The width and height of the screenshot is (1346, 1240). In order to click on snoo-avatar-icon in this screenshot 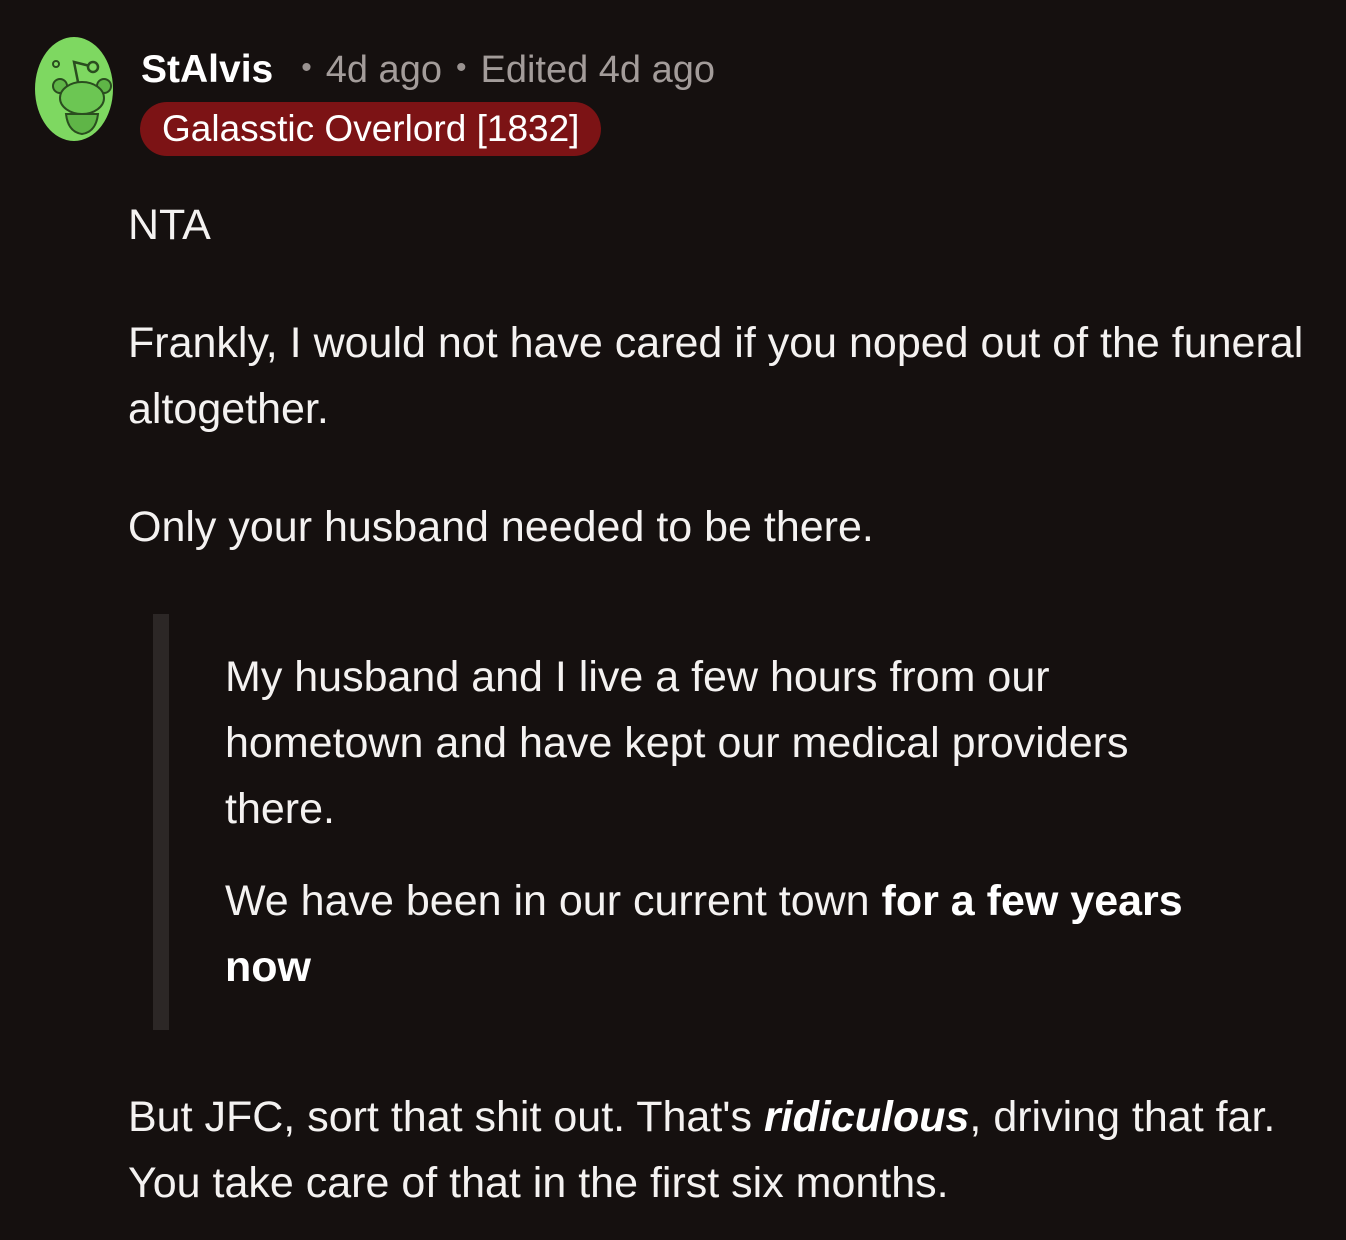, I will do `click(74, 89)`.